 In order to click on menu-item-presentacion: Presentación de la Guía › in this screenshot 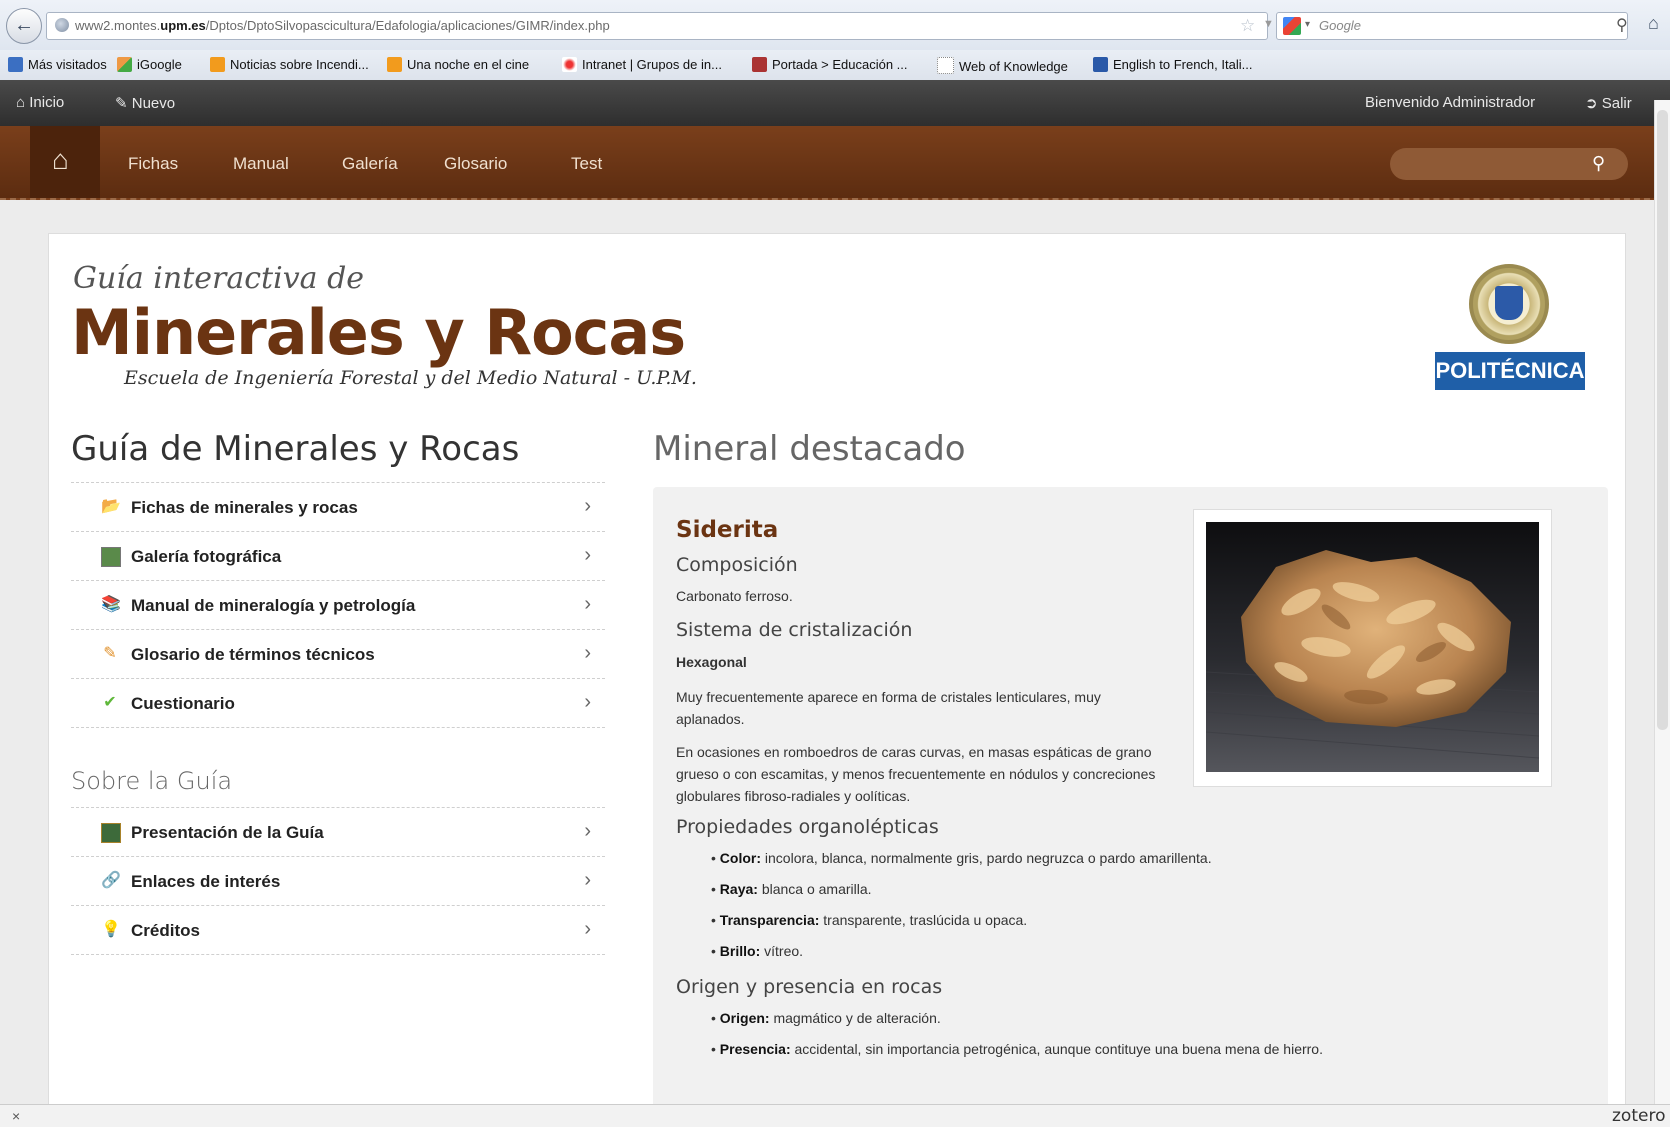, I will do `click(338, 832)`.